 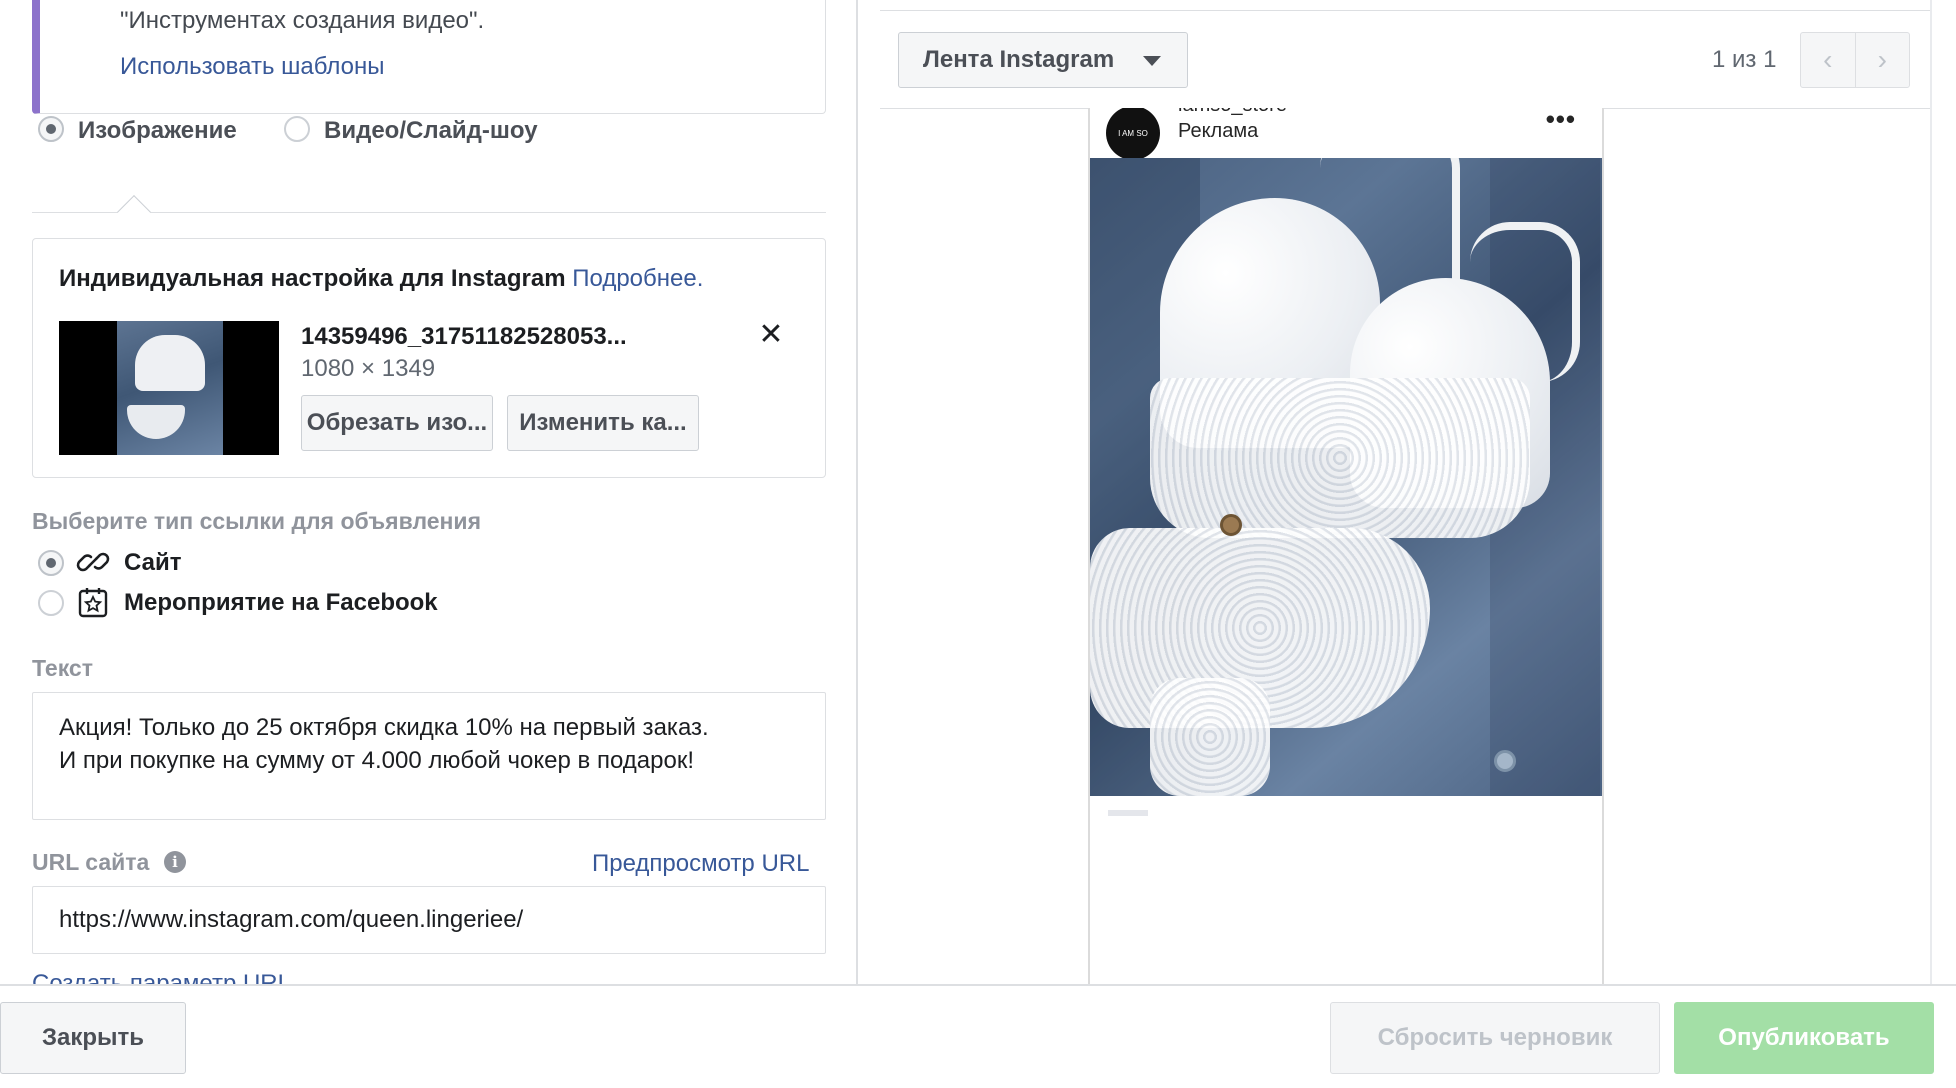 What do you see at coordinates (771, 335) in the screenshot?
I see `remove-image-close-icon: ✕` at bounding box center [771, 335].